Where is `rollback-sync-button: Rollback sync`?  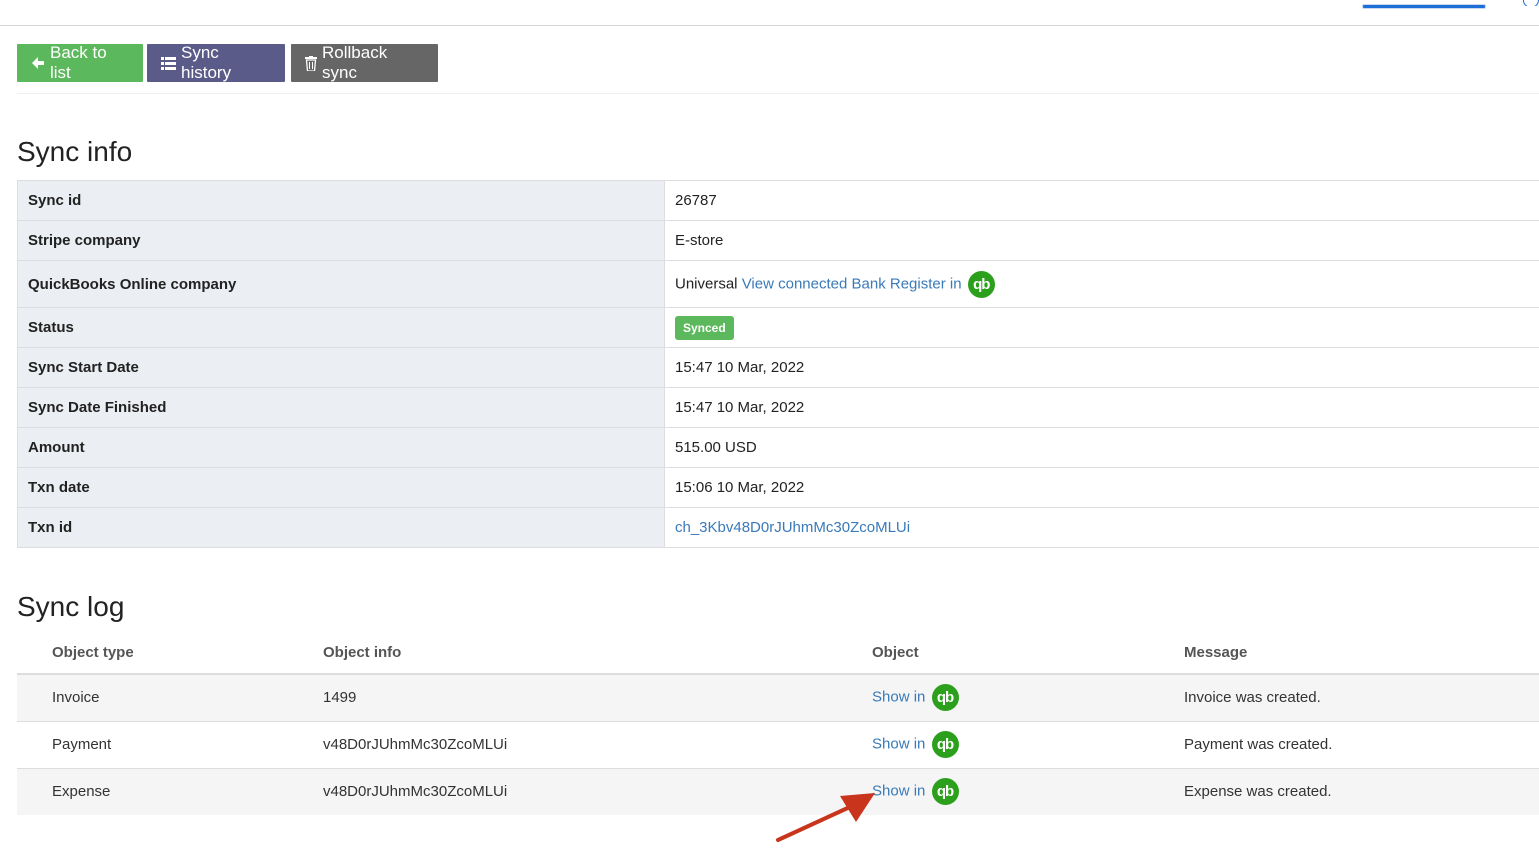 rollback-sync-button: Rollback sync is located at coordinates (364, 62).